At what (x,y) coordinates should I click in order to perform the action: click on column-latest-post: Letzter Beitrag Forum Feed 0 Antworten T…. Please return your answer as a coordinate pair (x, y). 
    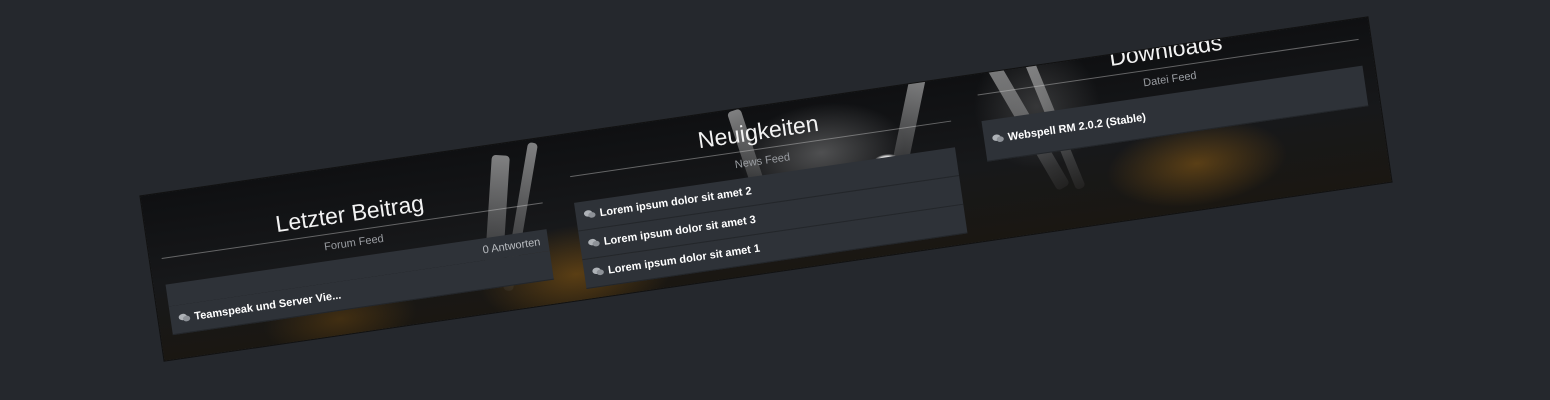
    Looking at the image, I should click on (355, 248).